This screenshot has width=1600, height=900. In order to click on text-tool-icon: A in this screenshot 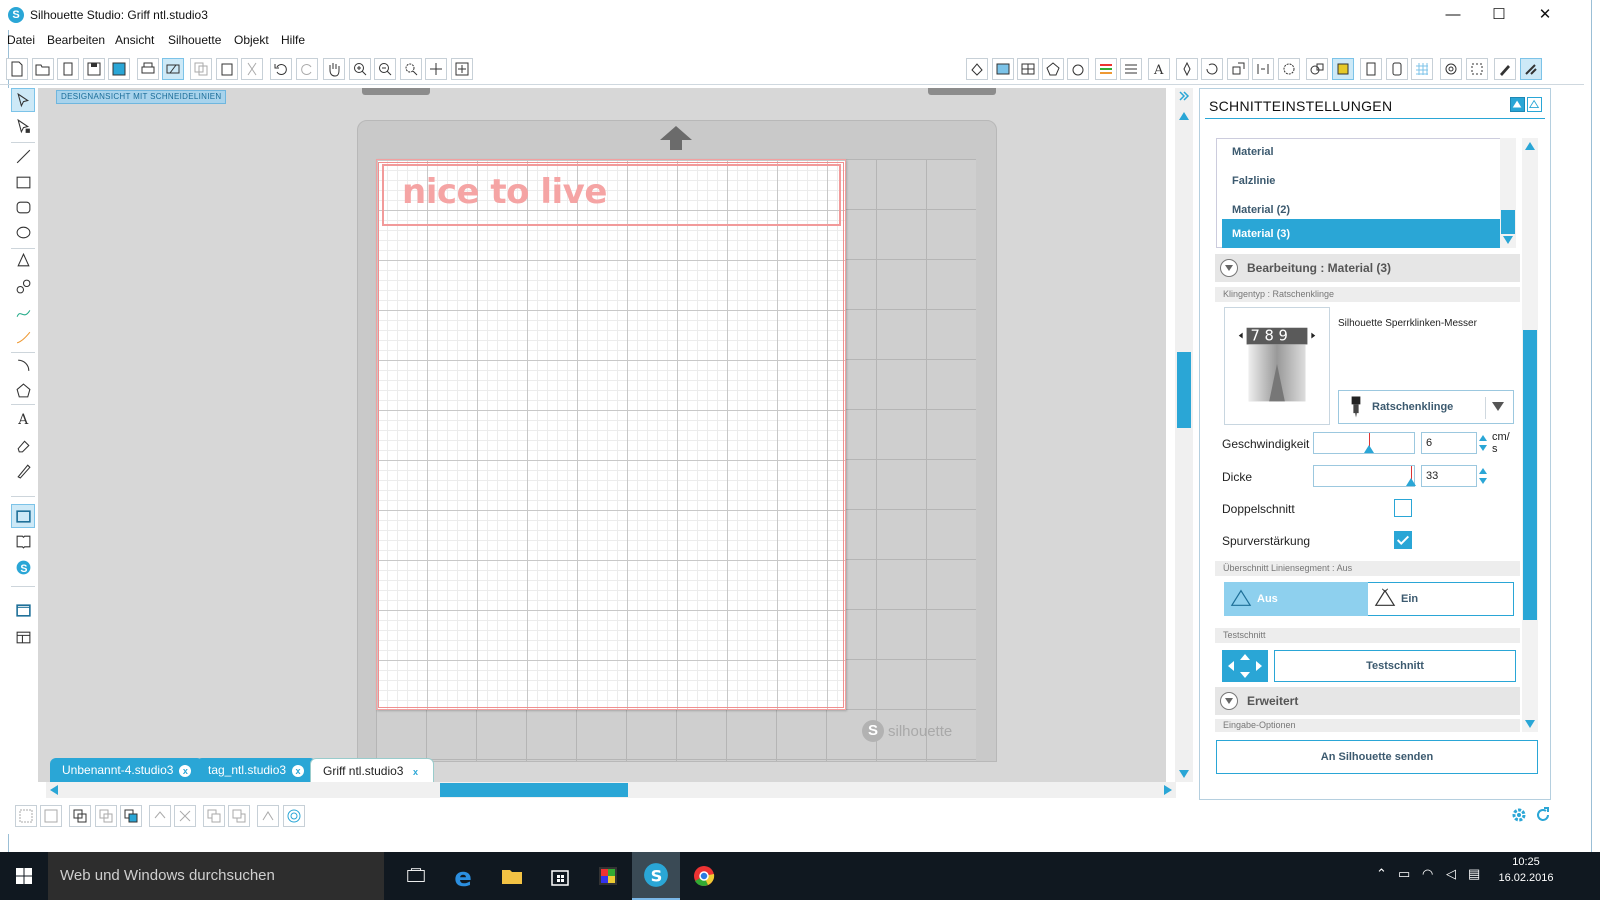, I will do `click(23, 418)`.